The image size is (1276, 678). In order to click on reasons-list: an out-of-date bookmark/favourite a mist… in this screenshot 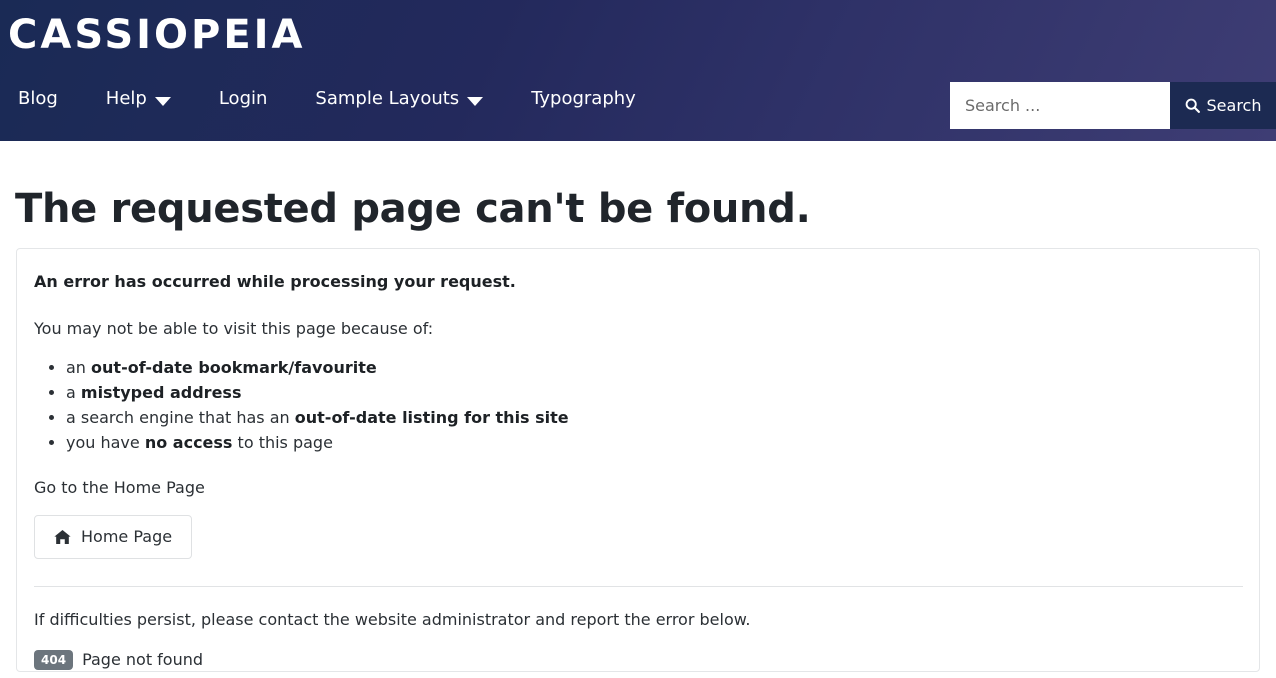, I will do `click(638, 406)`.